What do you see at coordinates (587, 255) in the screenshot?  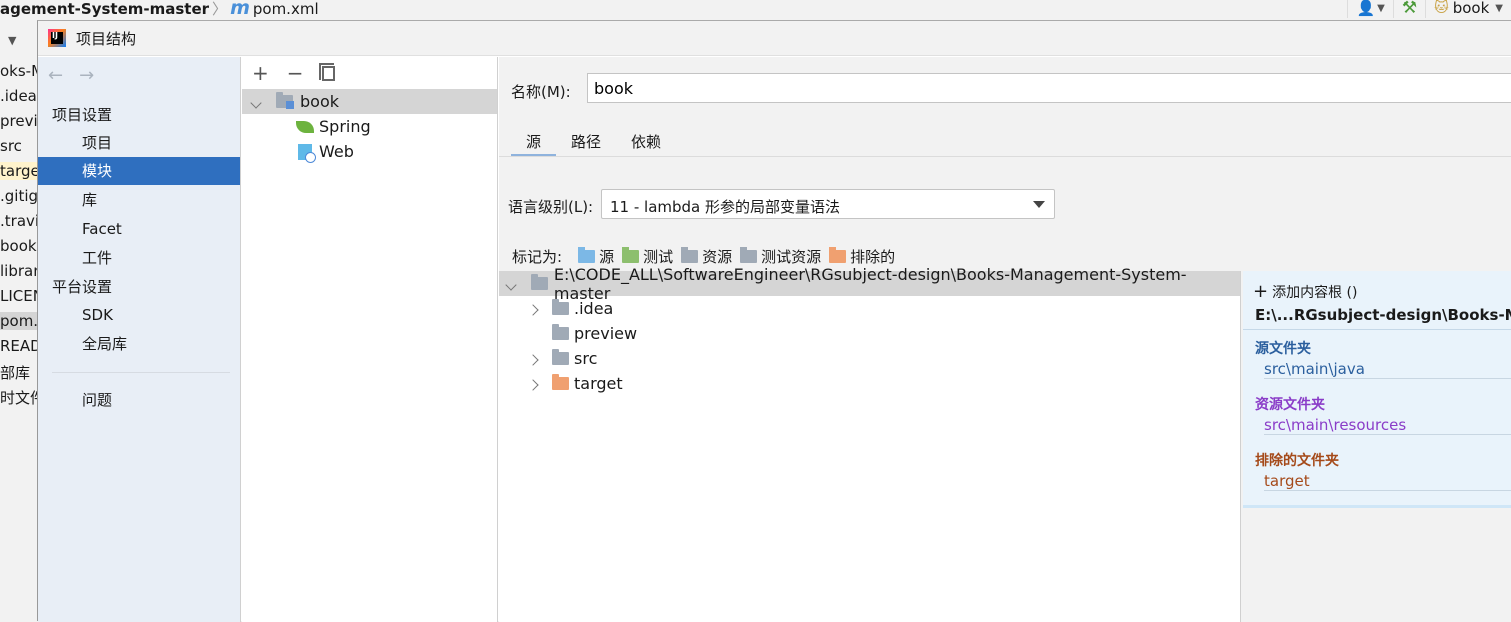 I see `source-folder-icon` at bounding box center [587, 255].